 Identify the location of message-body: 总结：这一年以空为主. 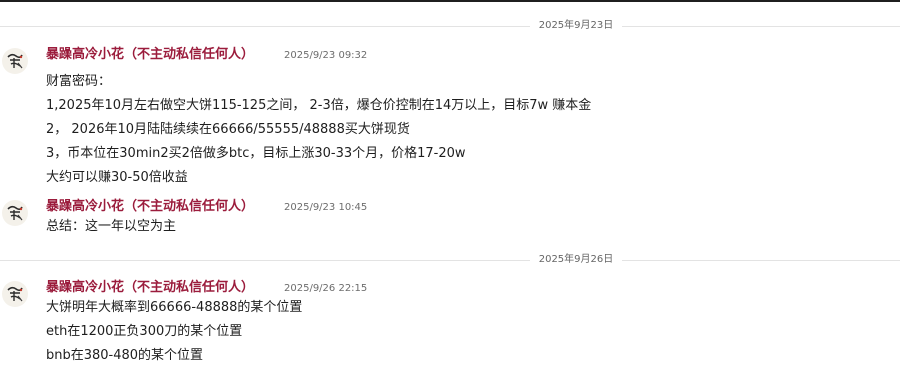
(111, 227).